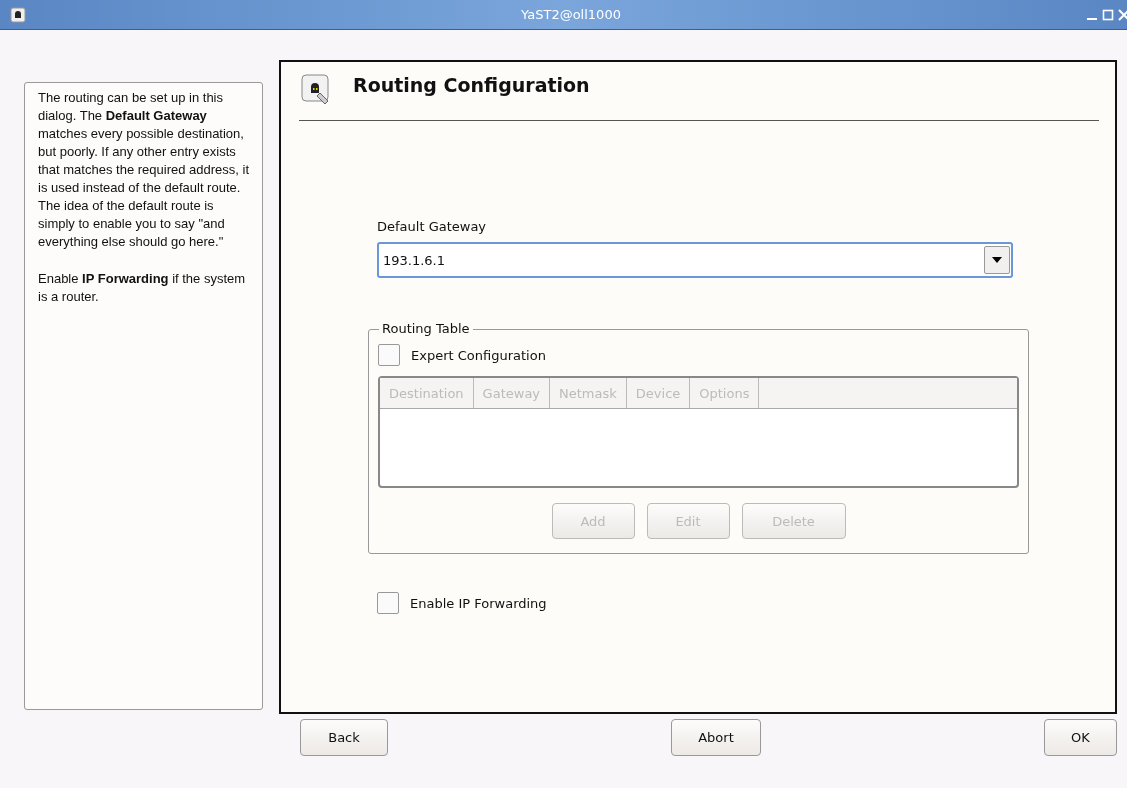  What do you see at coordinates (695, 260) in the screenshot?
I see `gateway-combo-box: 193.1.6.1` at bounding box center [695, 260].